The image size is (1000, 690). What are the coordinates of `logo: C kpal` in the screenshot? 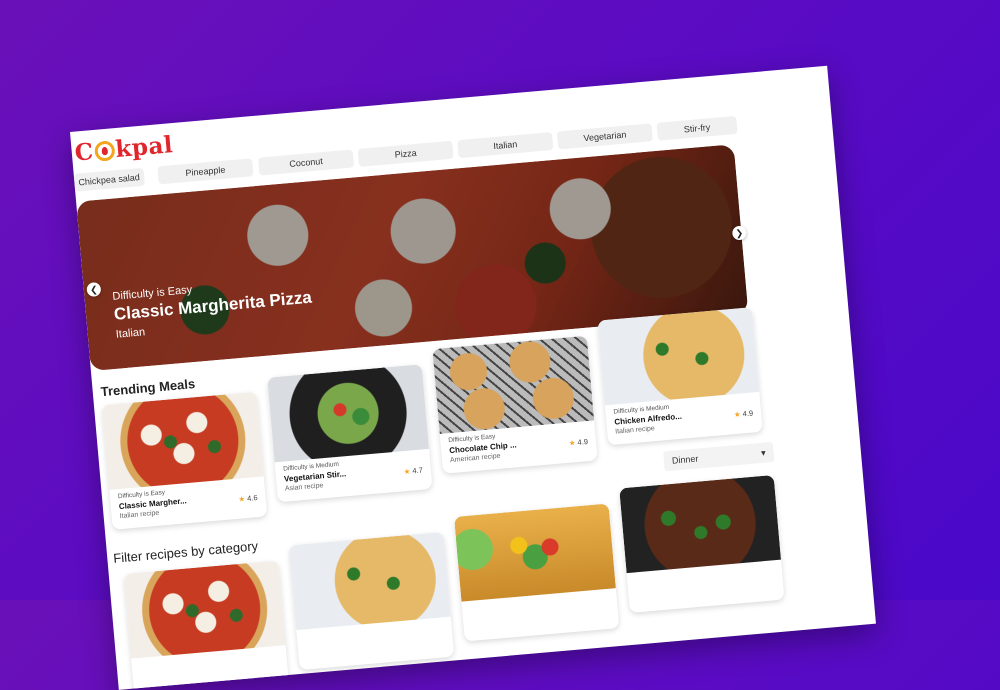 It's located at (124, 148).